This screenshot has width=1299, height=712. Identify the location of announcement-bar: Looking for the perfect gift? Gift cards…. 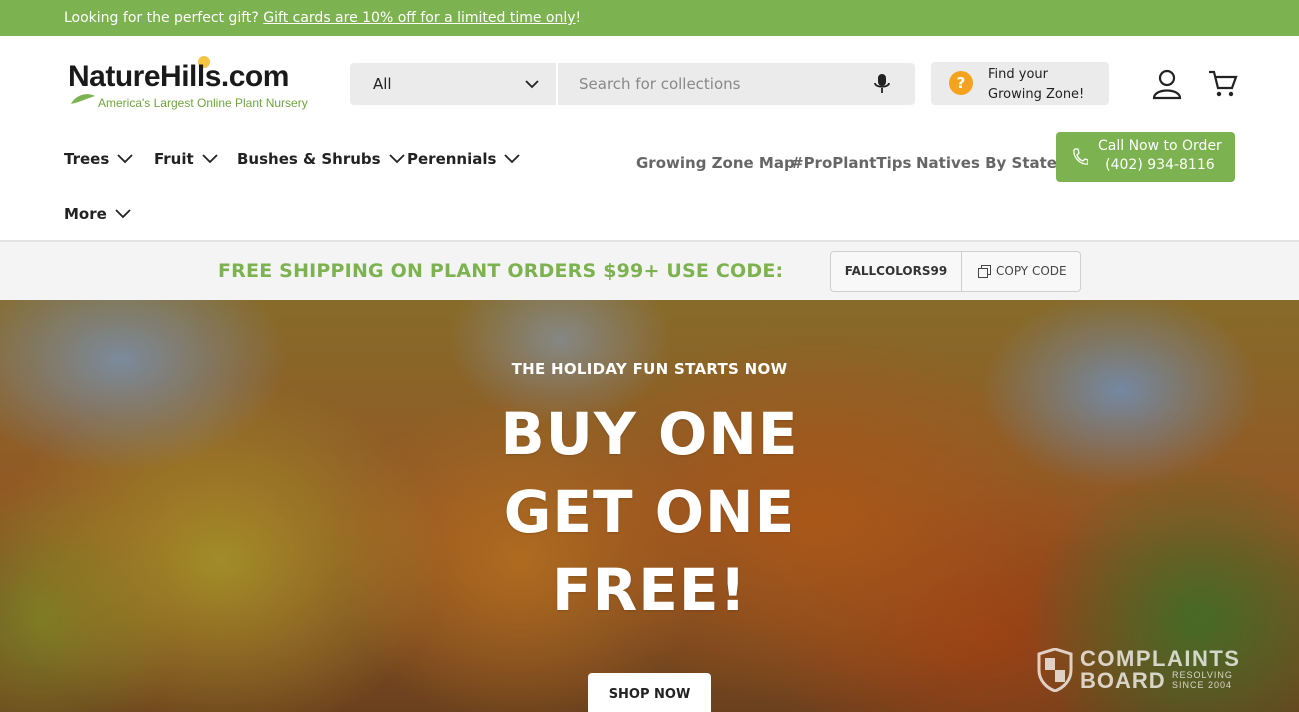
(649, 18).